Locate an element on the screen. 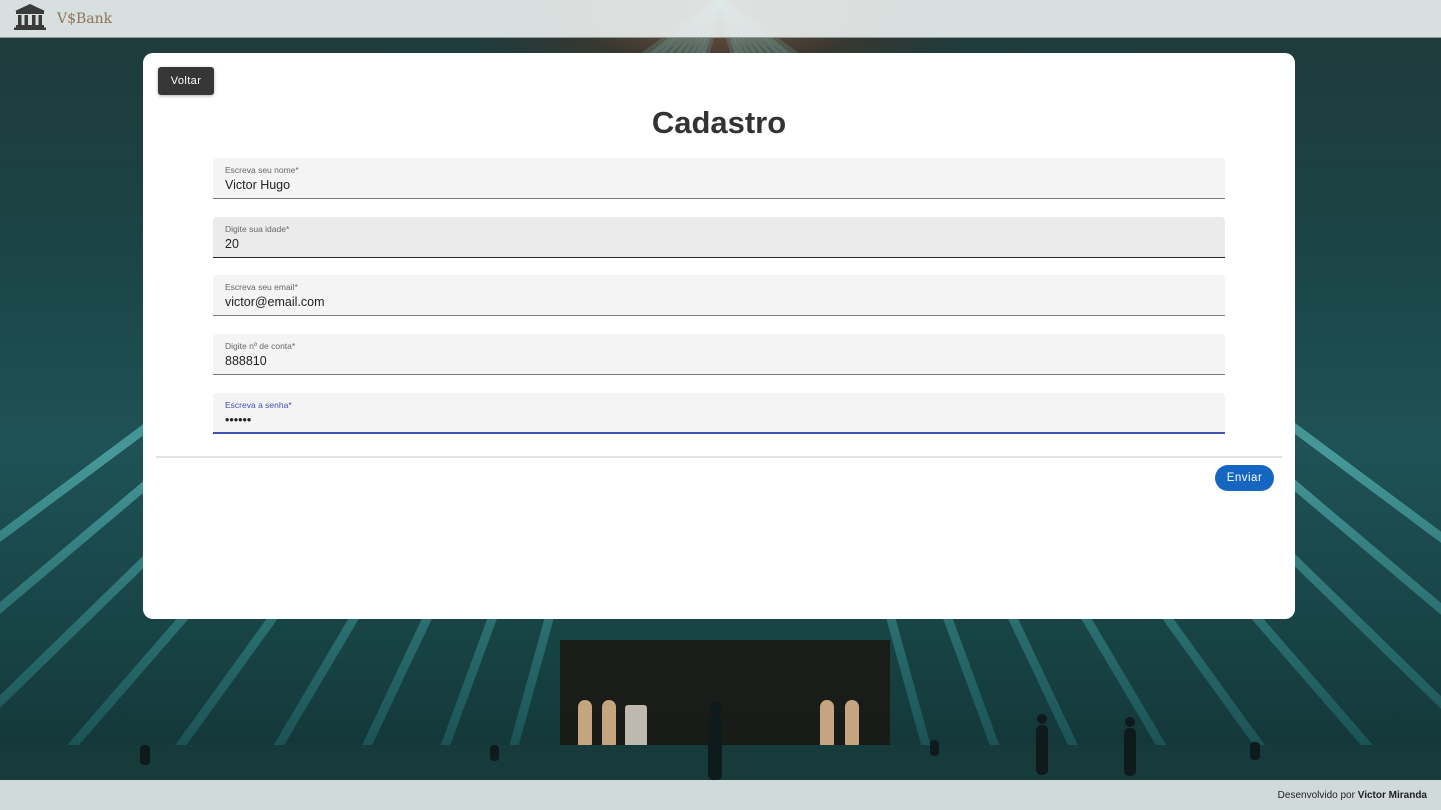  password-field-value: •••••• is located at coordinates (238, 420).